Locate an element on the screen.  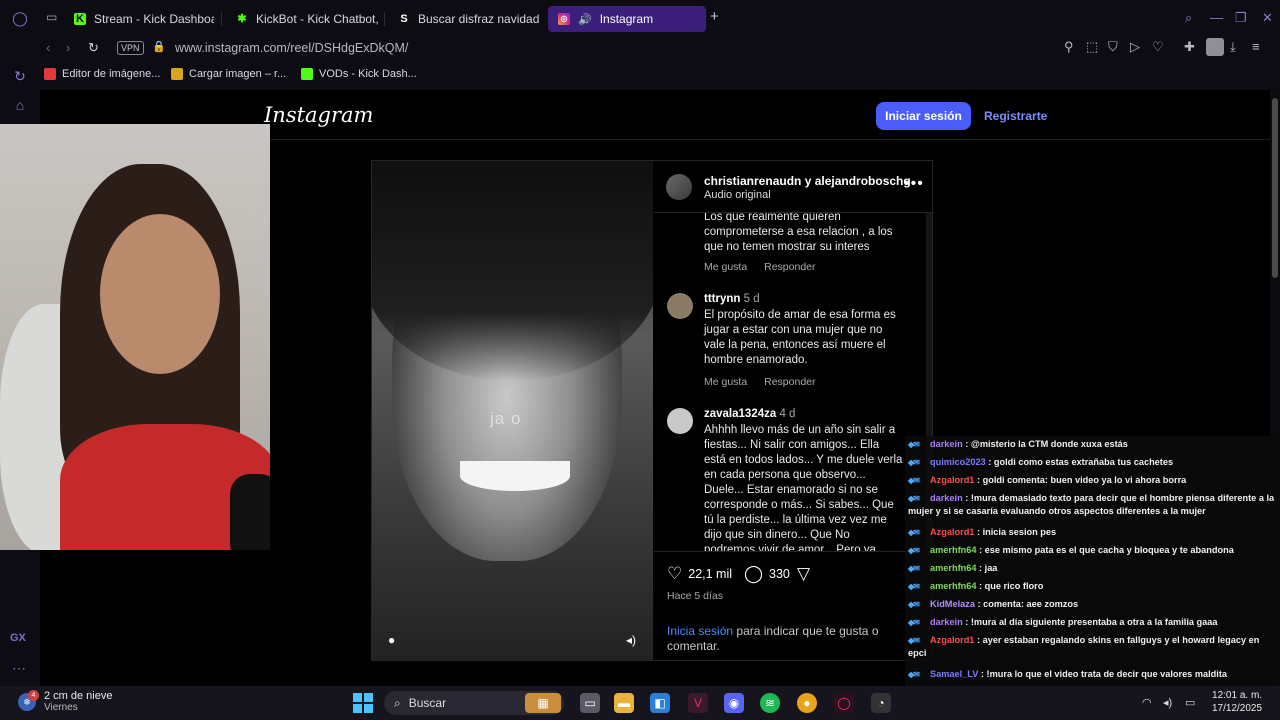
gx-corner-icon: ⌂ is located at coordinates (20, 105).